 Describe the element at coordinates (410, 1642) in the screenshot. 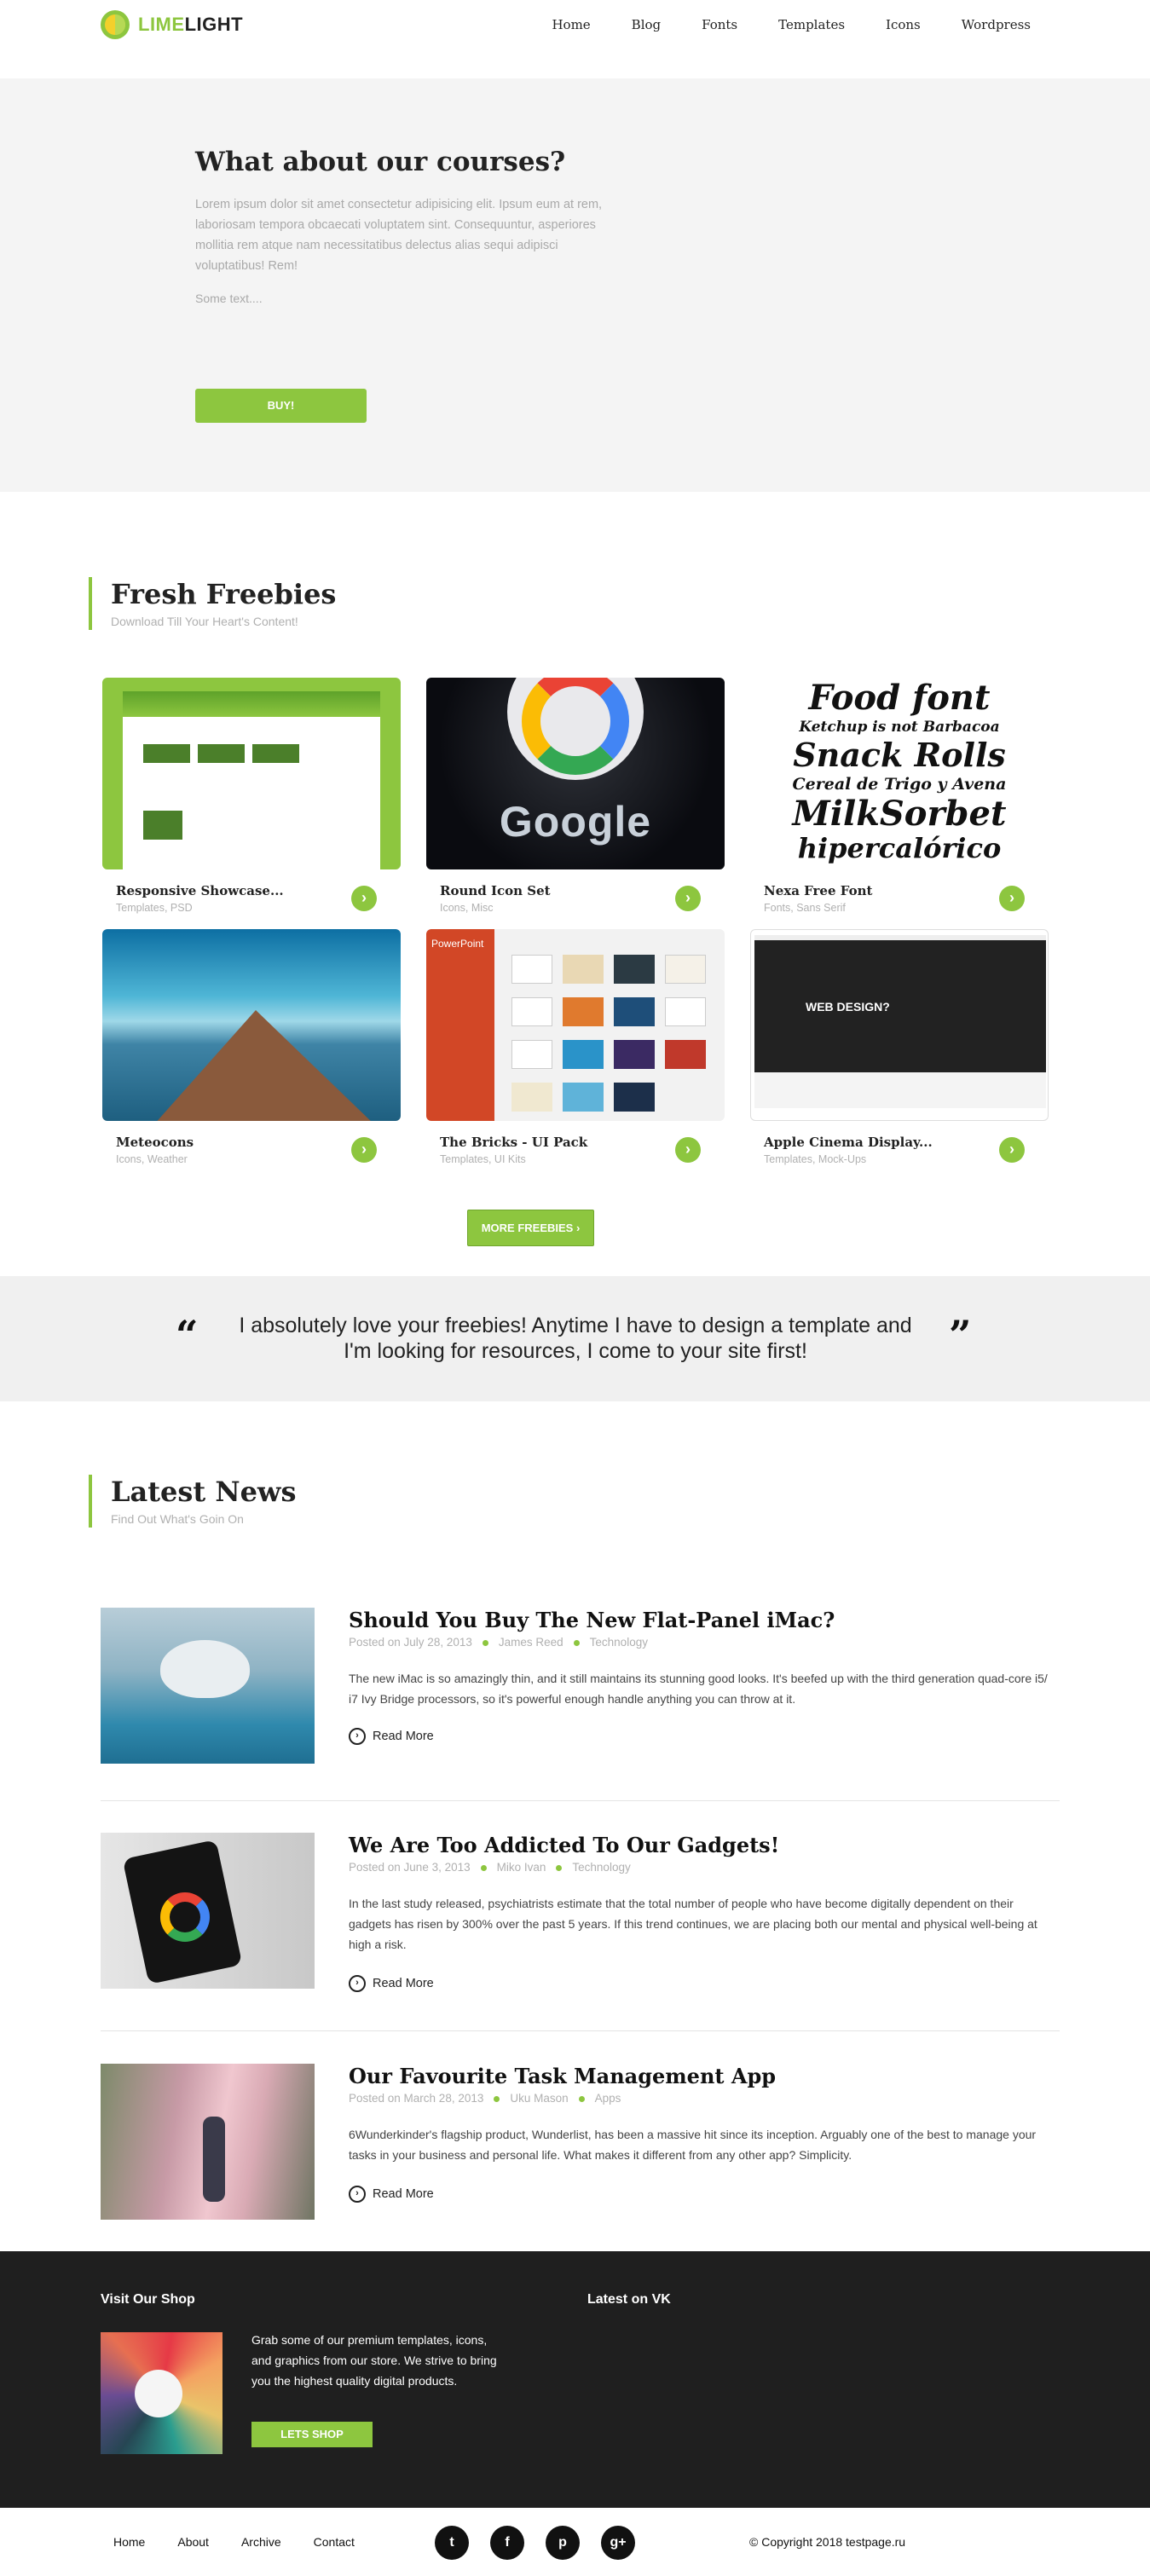

I see `post-date: Posted on July 28, 2013` at that location.